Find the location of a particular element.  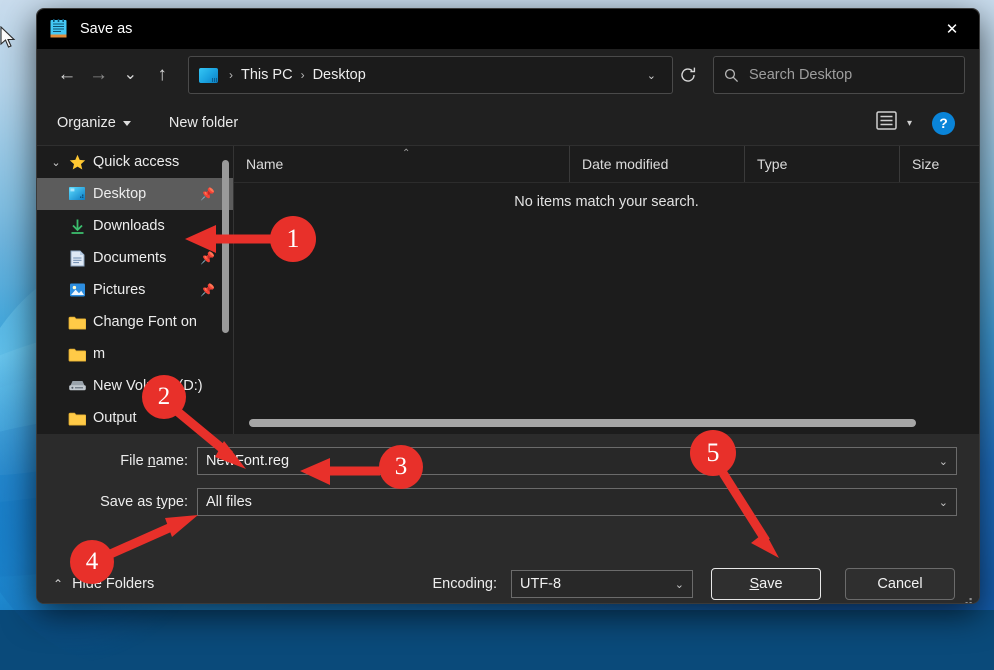

save-as-type-label-post: ype: is located at coordinates (174, 502).